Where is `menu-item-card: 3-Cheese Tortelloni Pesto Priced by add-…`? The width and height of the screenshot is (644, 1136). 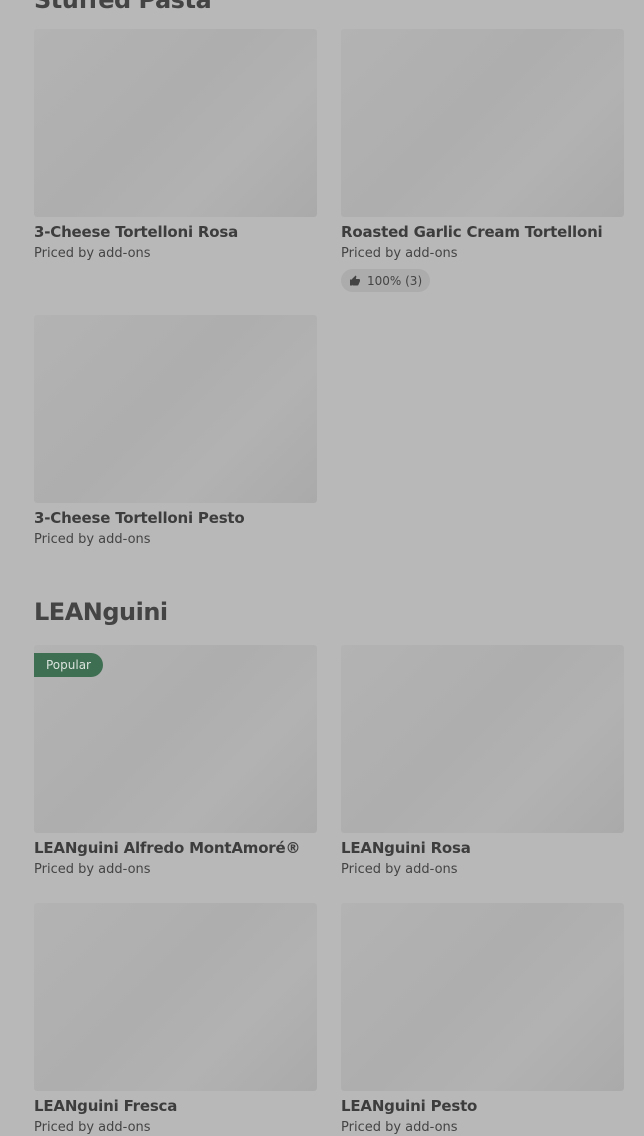
menu-item-card: 3-Cheese Tortelloni Pesto Priced by add-… is located at coordinates (175, 431).